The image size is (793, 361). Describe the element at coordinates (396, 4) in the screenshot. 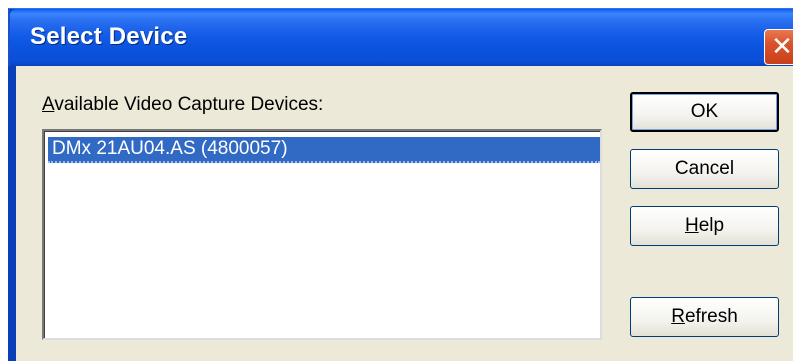

I see `desktop-strip` at that location.